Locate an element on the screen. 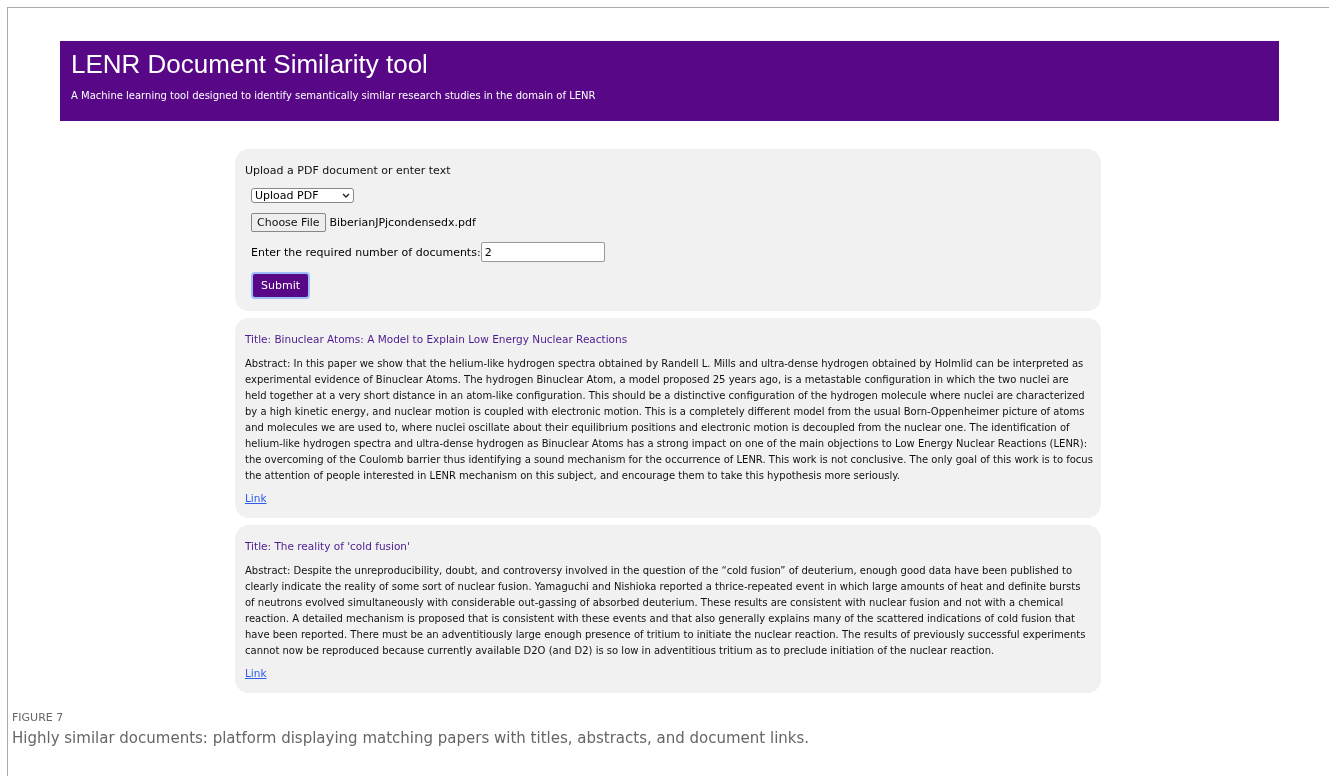 Image resolution: width=1329 pixels, height=776 pixels. caret-icon is located at coordinates (346, 195).